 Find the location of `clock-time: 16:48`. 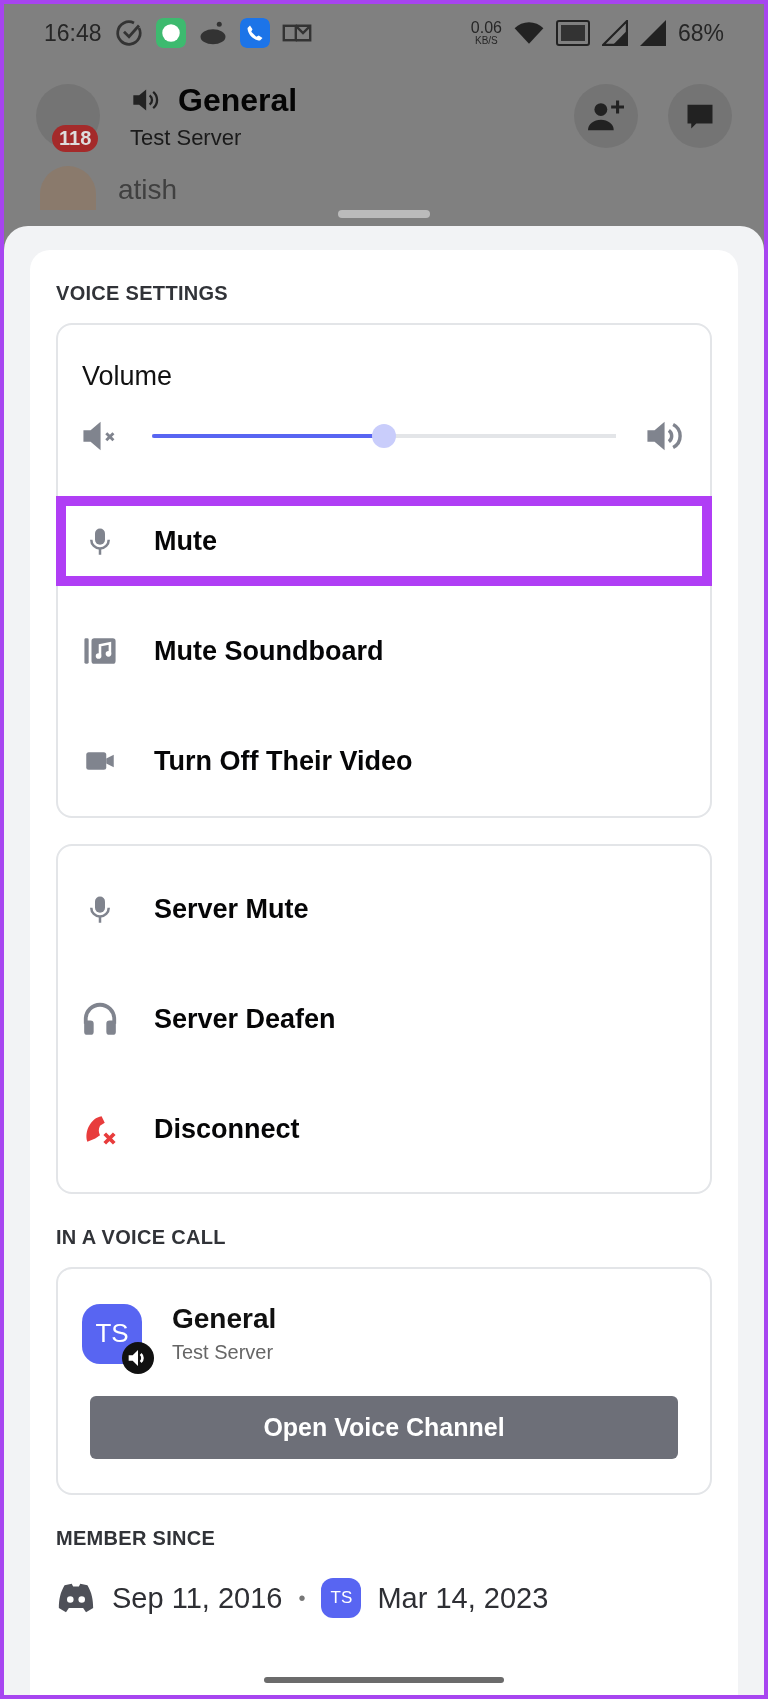

clock-time: 16:48 is located at coordinates (73, 33).